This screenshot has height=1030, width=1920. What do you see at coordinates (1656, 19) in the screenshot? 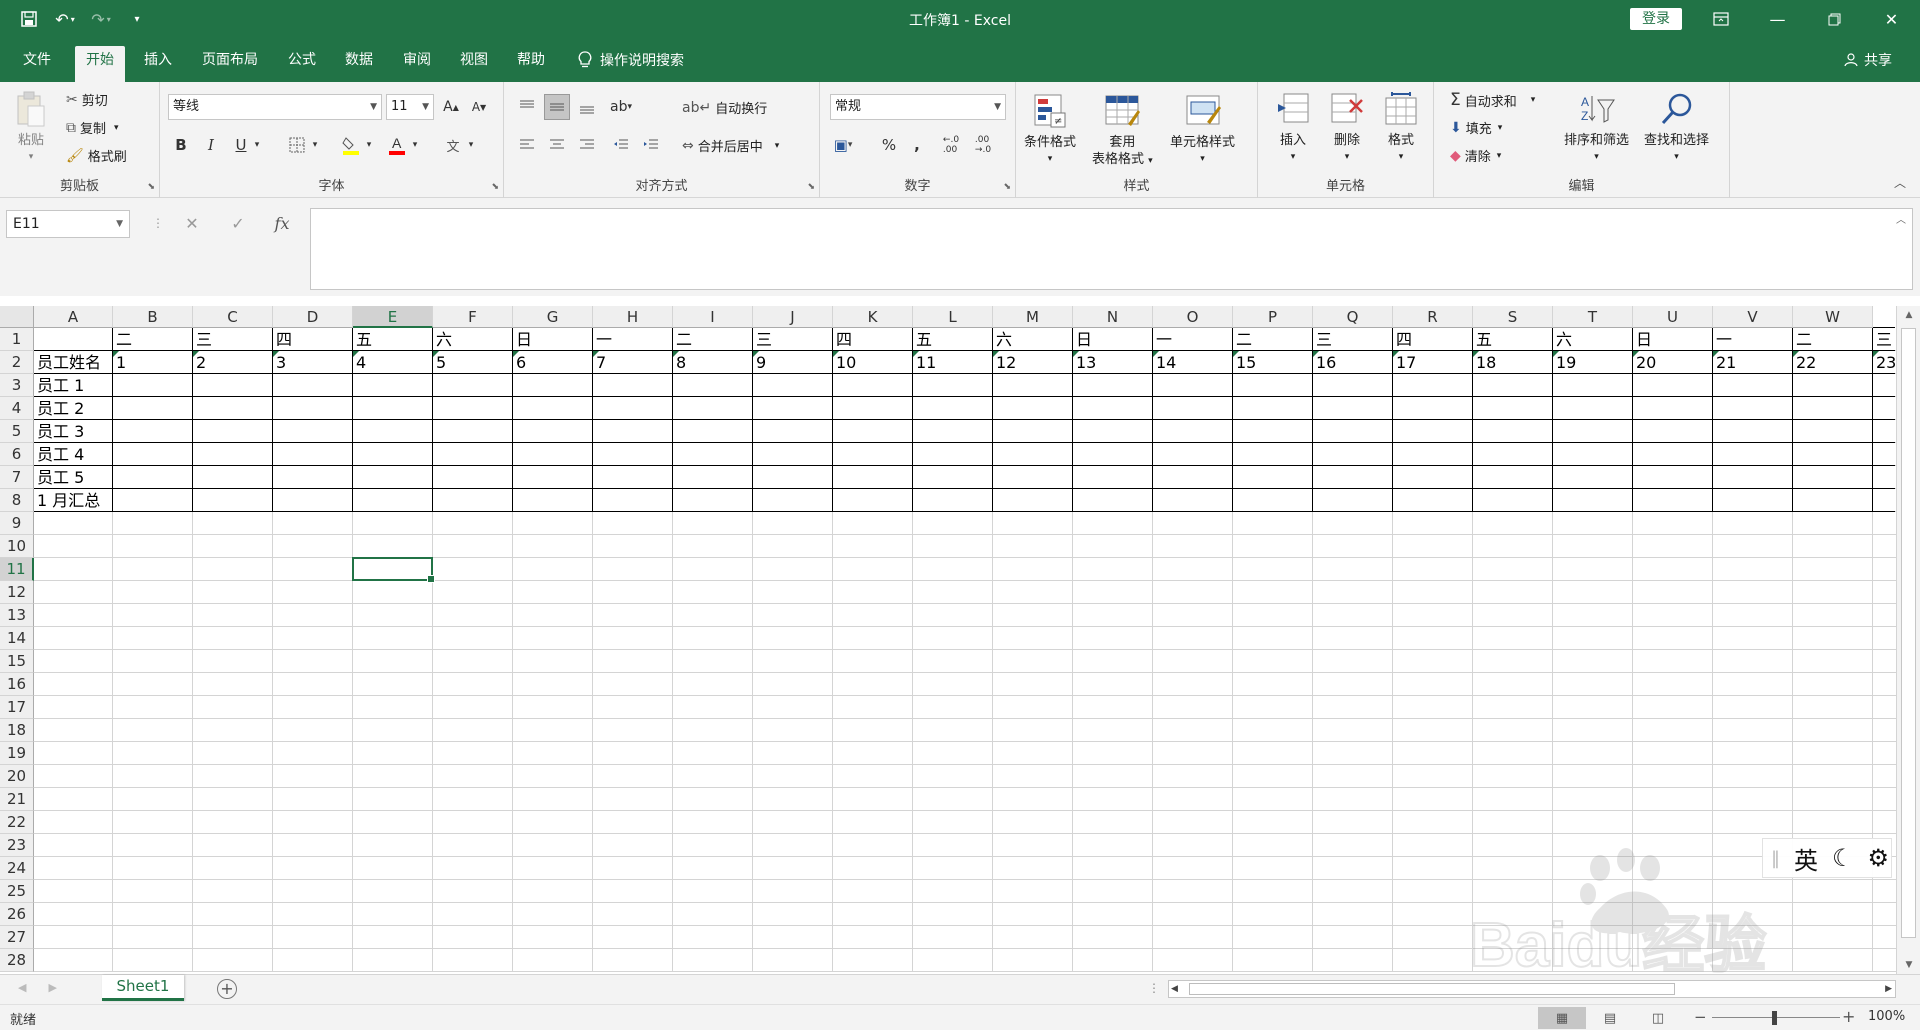
I see `login-button: 登录` at bounding box center [1656, 19].